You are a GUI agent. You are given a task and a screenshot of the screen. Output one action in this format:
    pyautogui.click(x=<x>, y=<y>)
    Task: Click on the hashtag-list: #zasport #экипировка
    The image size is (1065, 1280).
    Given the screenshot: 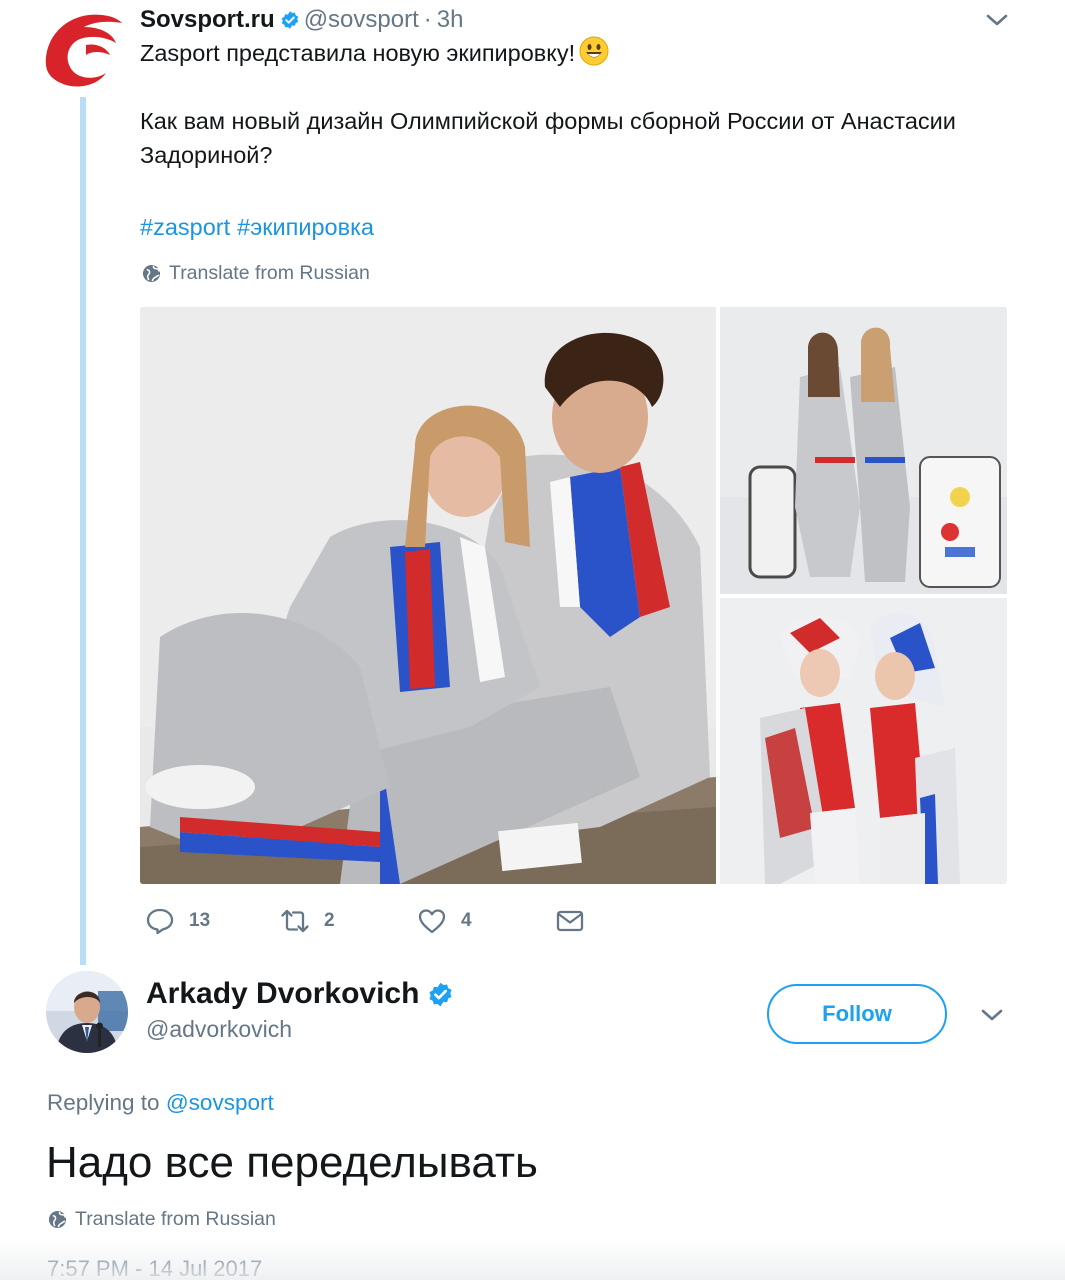 What is the action you would take?
    pyautogui.click(x=260, y=227)
    